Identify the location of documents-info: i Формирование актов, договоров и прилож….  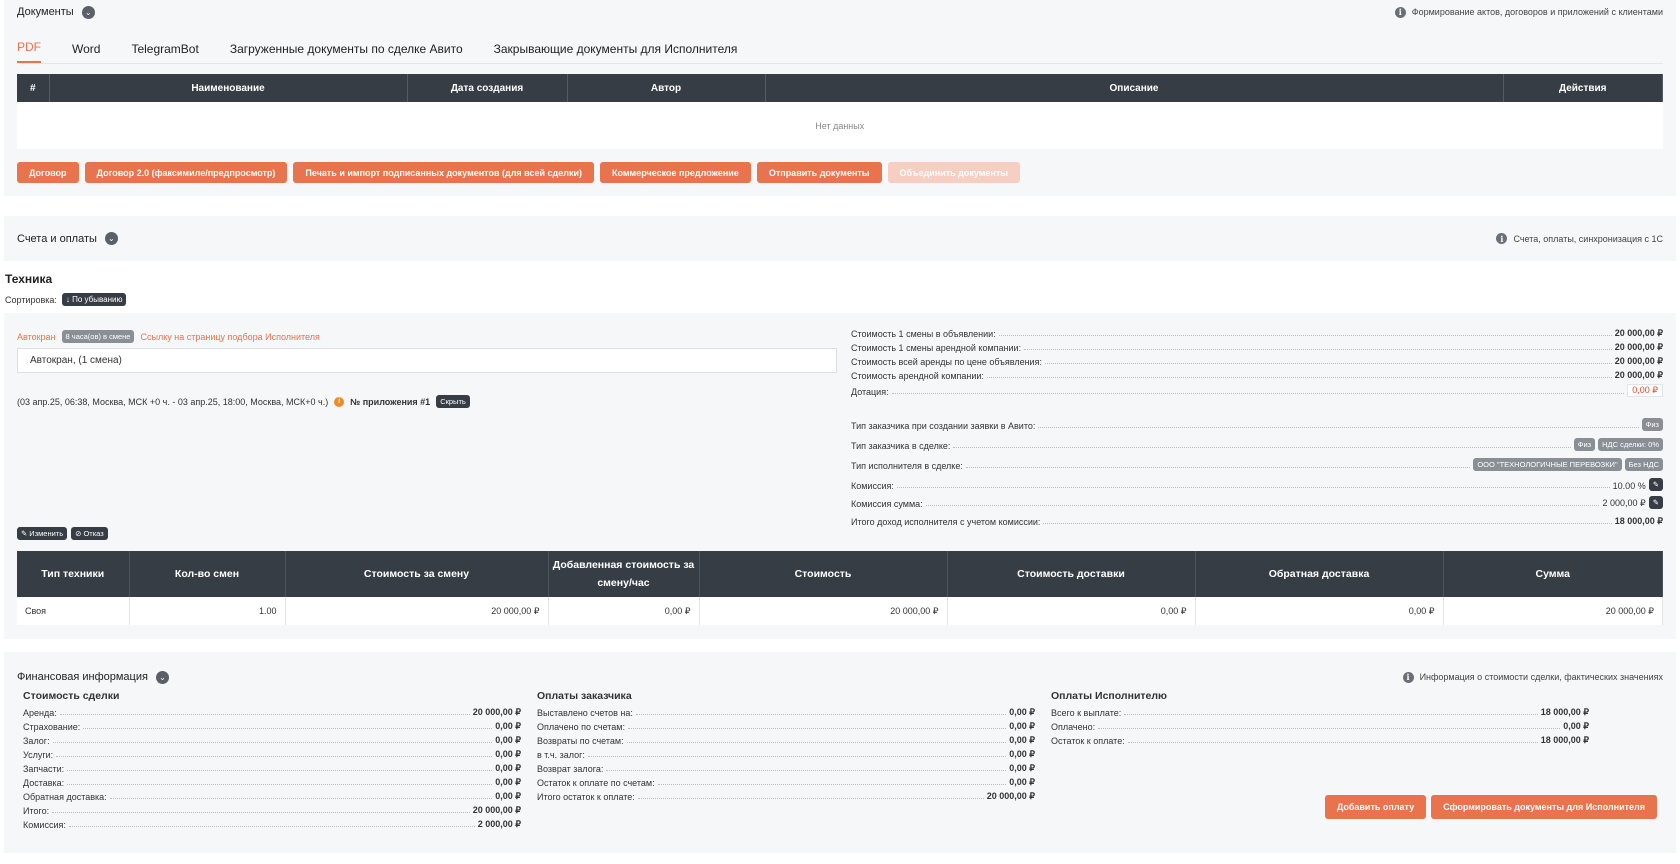
(1528, 12).